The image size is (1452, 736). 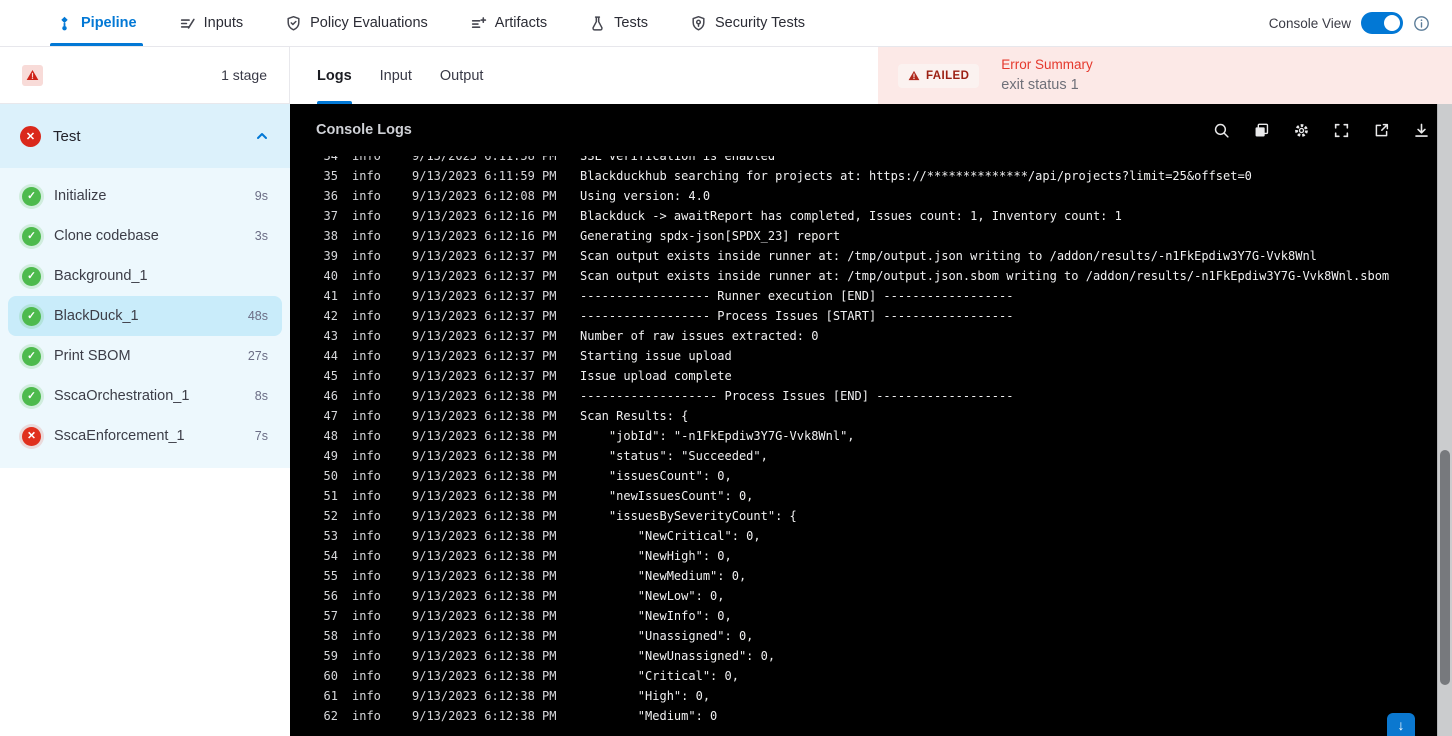 I want to click on log-line-number: 36, so click(x=330, y=196).